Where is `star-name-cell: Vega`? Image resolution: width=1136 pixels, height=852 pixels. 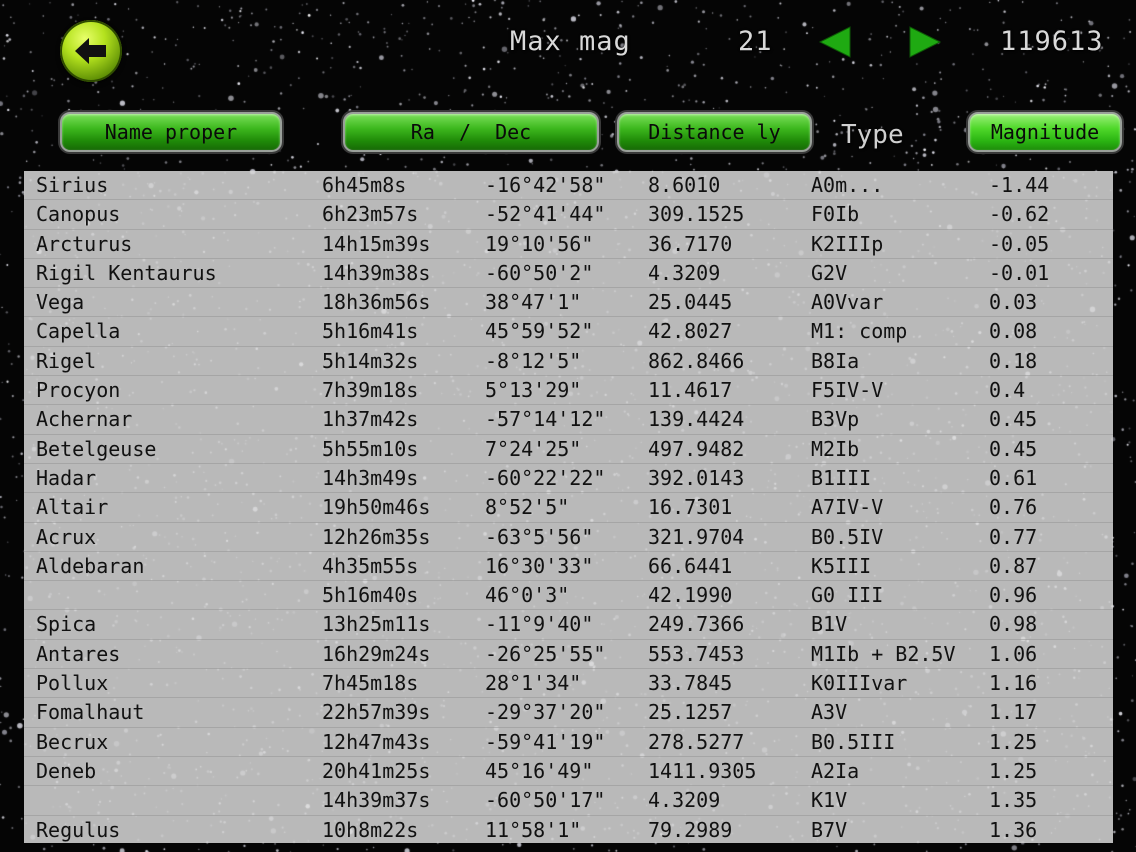 star-name-cell: Vega is located at coordinates (60, 302).